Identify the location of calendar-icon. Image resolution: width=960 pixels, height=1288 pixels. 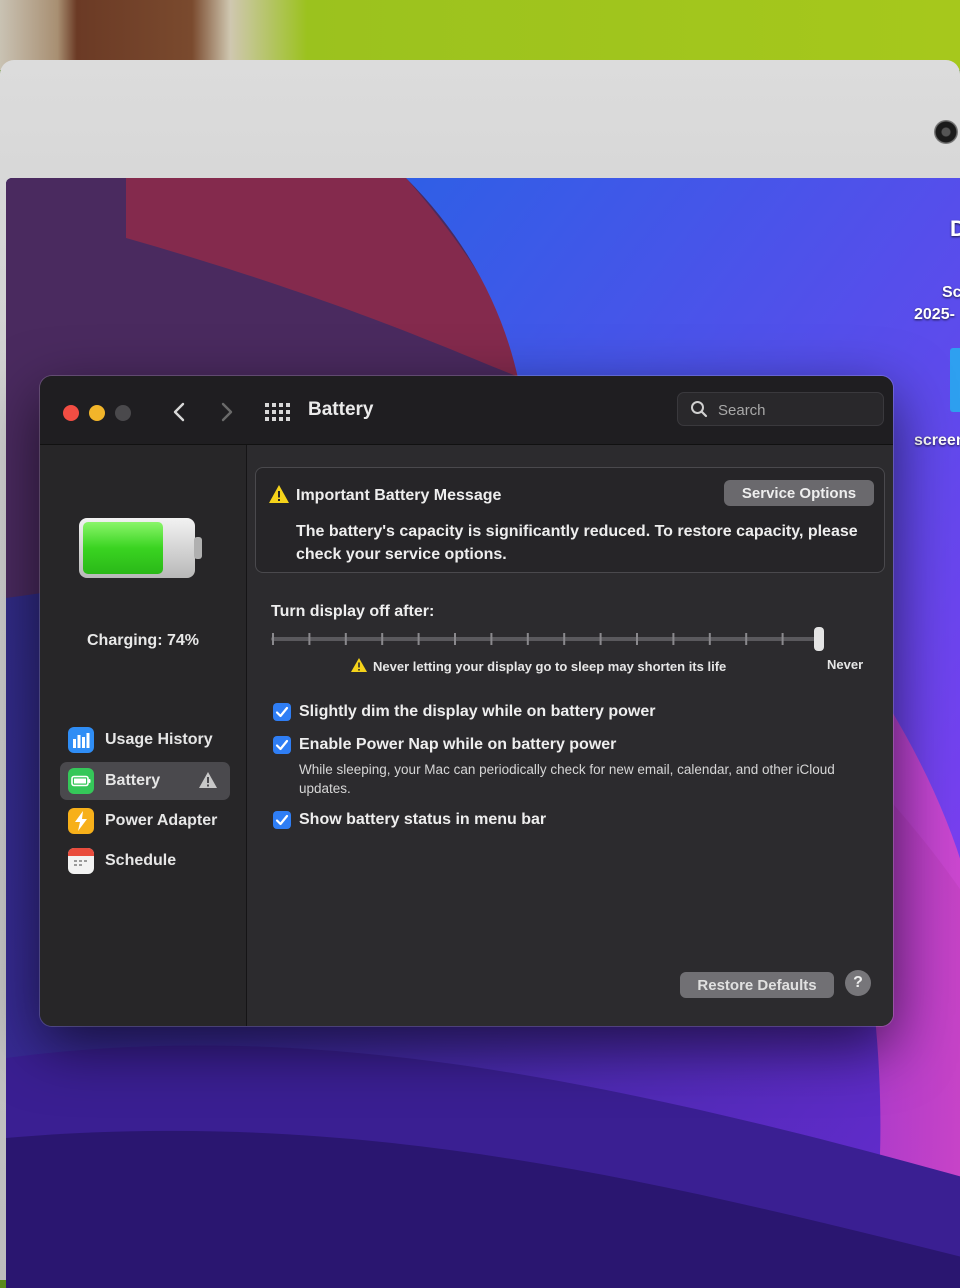
(81, 861).